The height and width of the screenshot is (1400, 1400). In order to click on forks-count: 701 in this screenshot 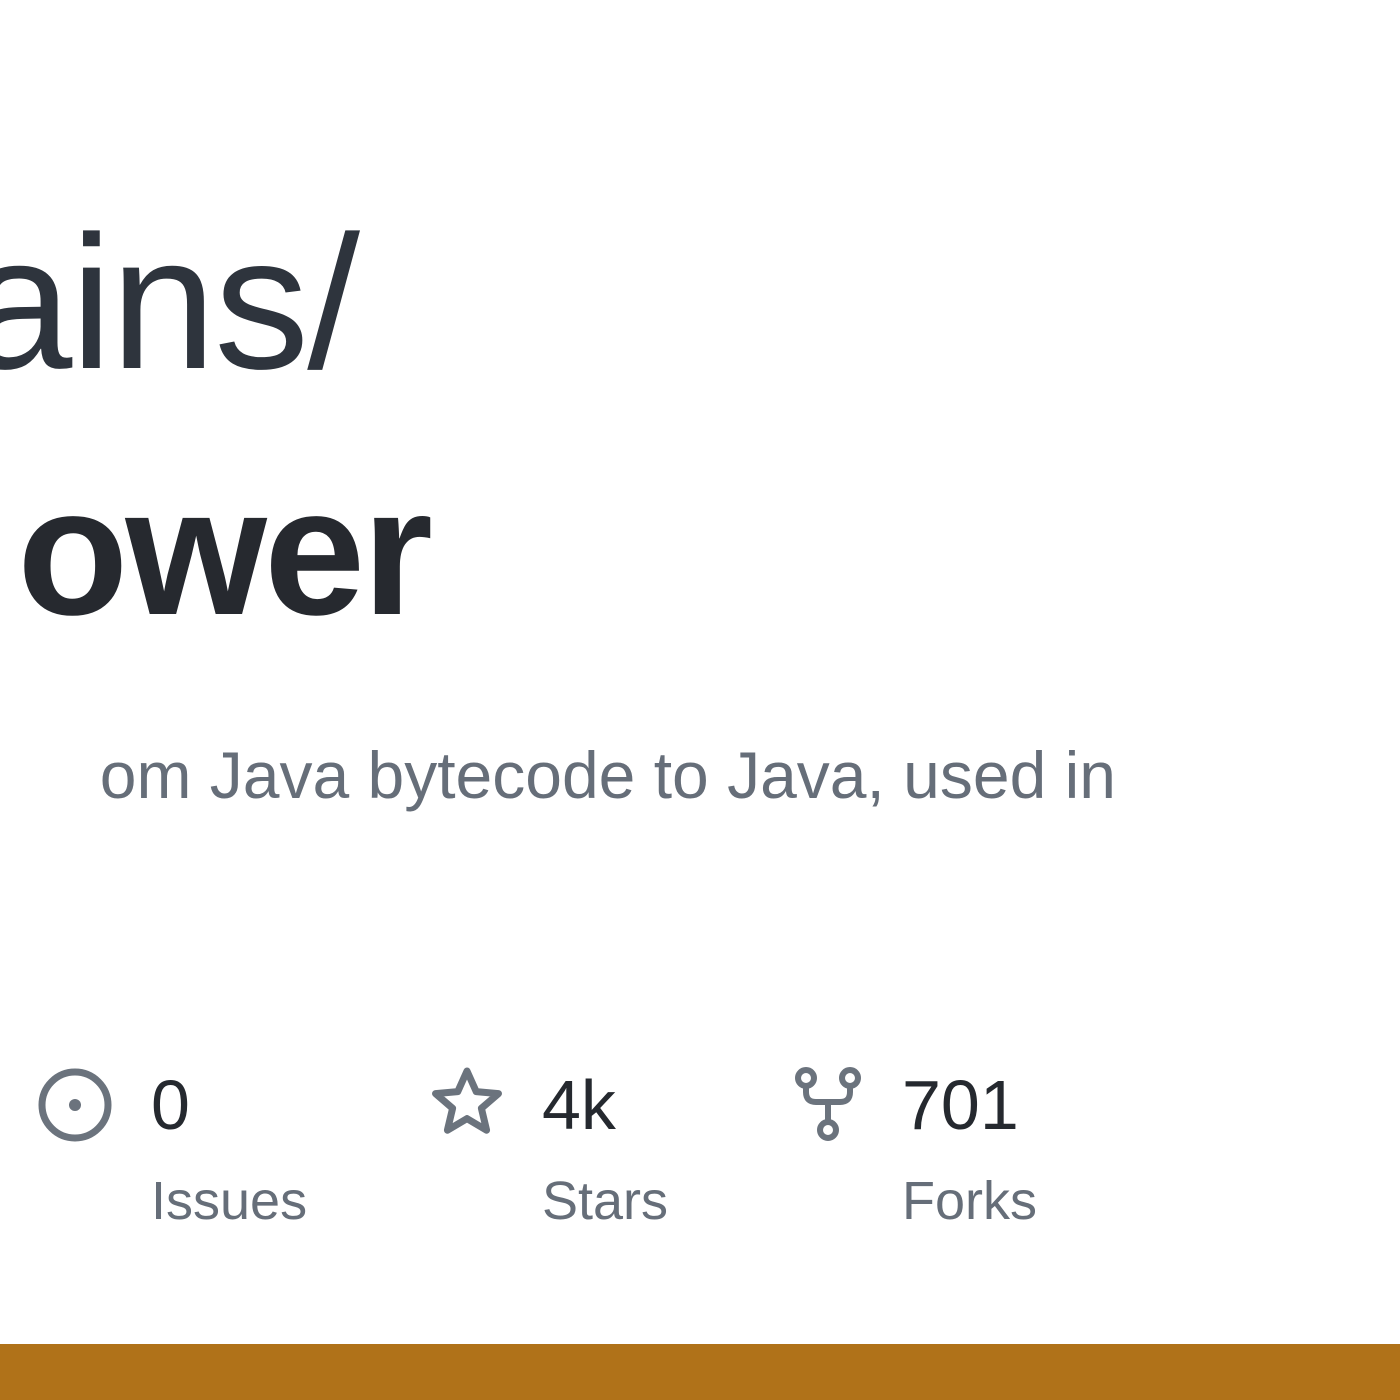, I will do `click(960, 1105)`.